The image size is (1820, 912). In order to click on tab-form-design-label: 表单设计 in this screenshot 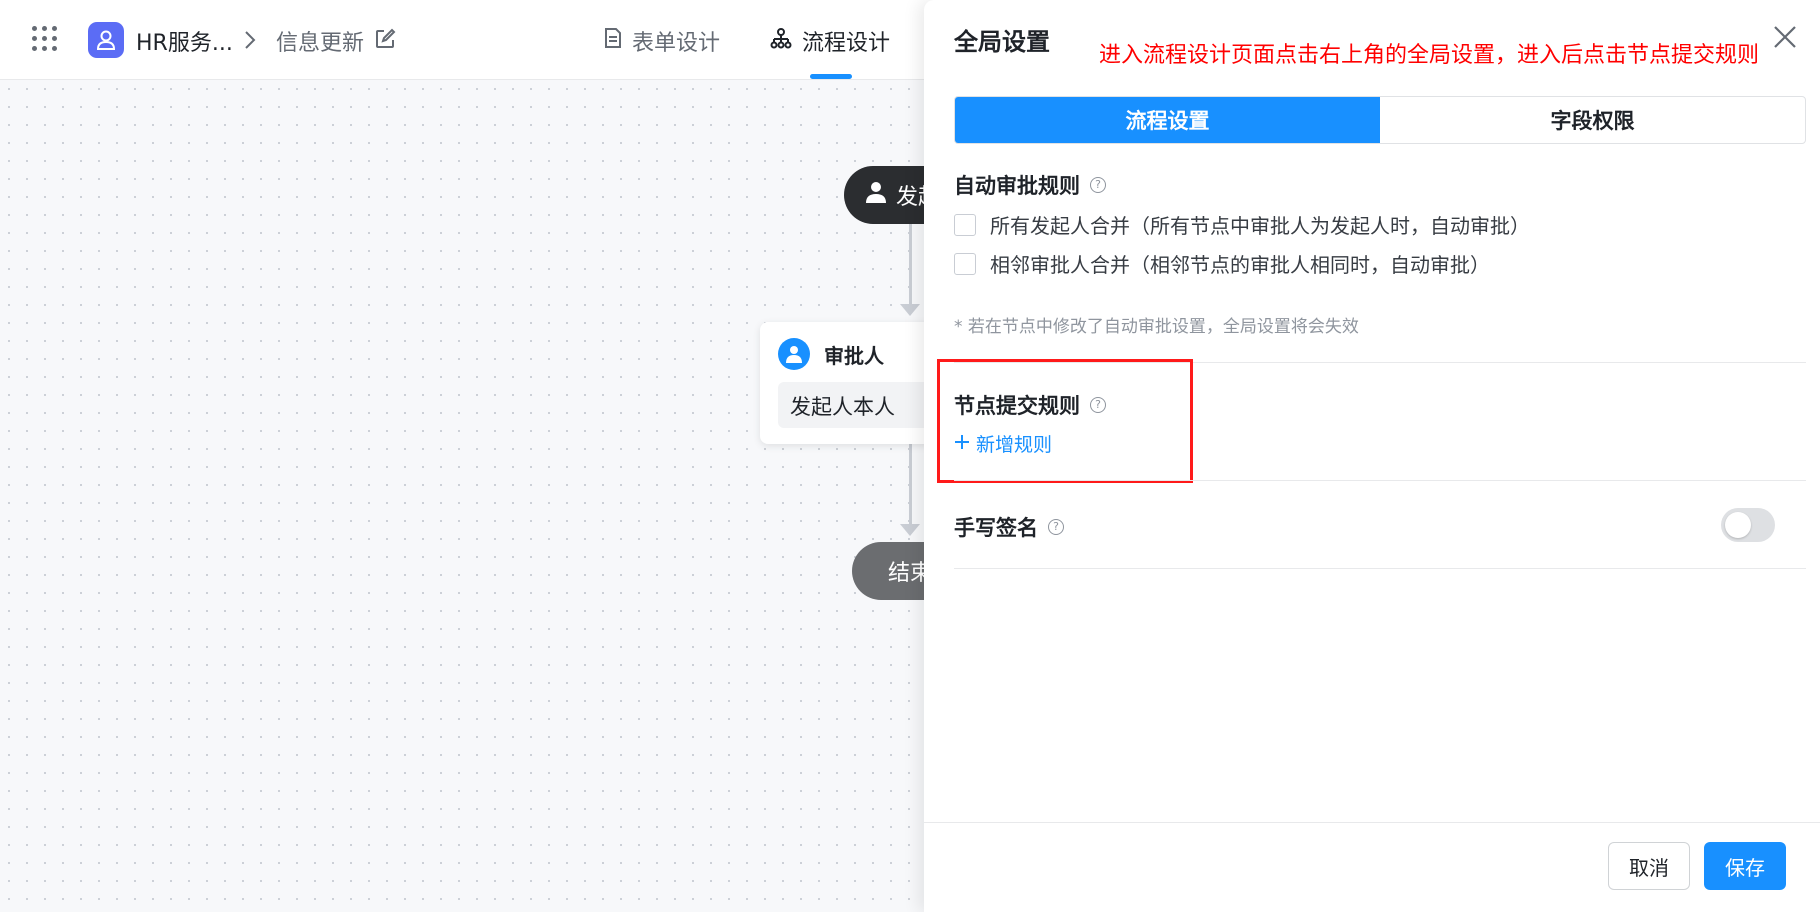, I will do `click(676, 43)`.